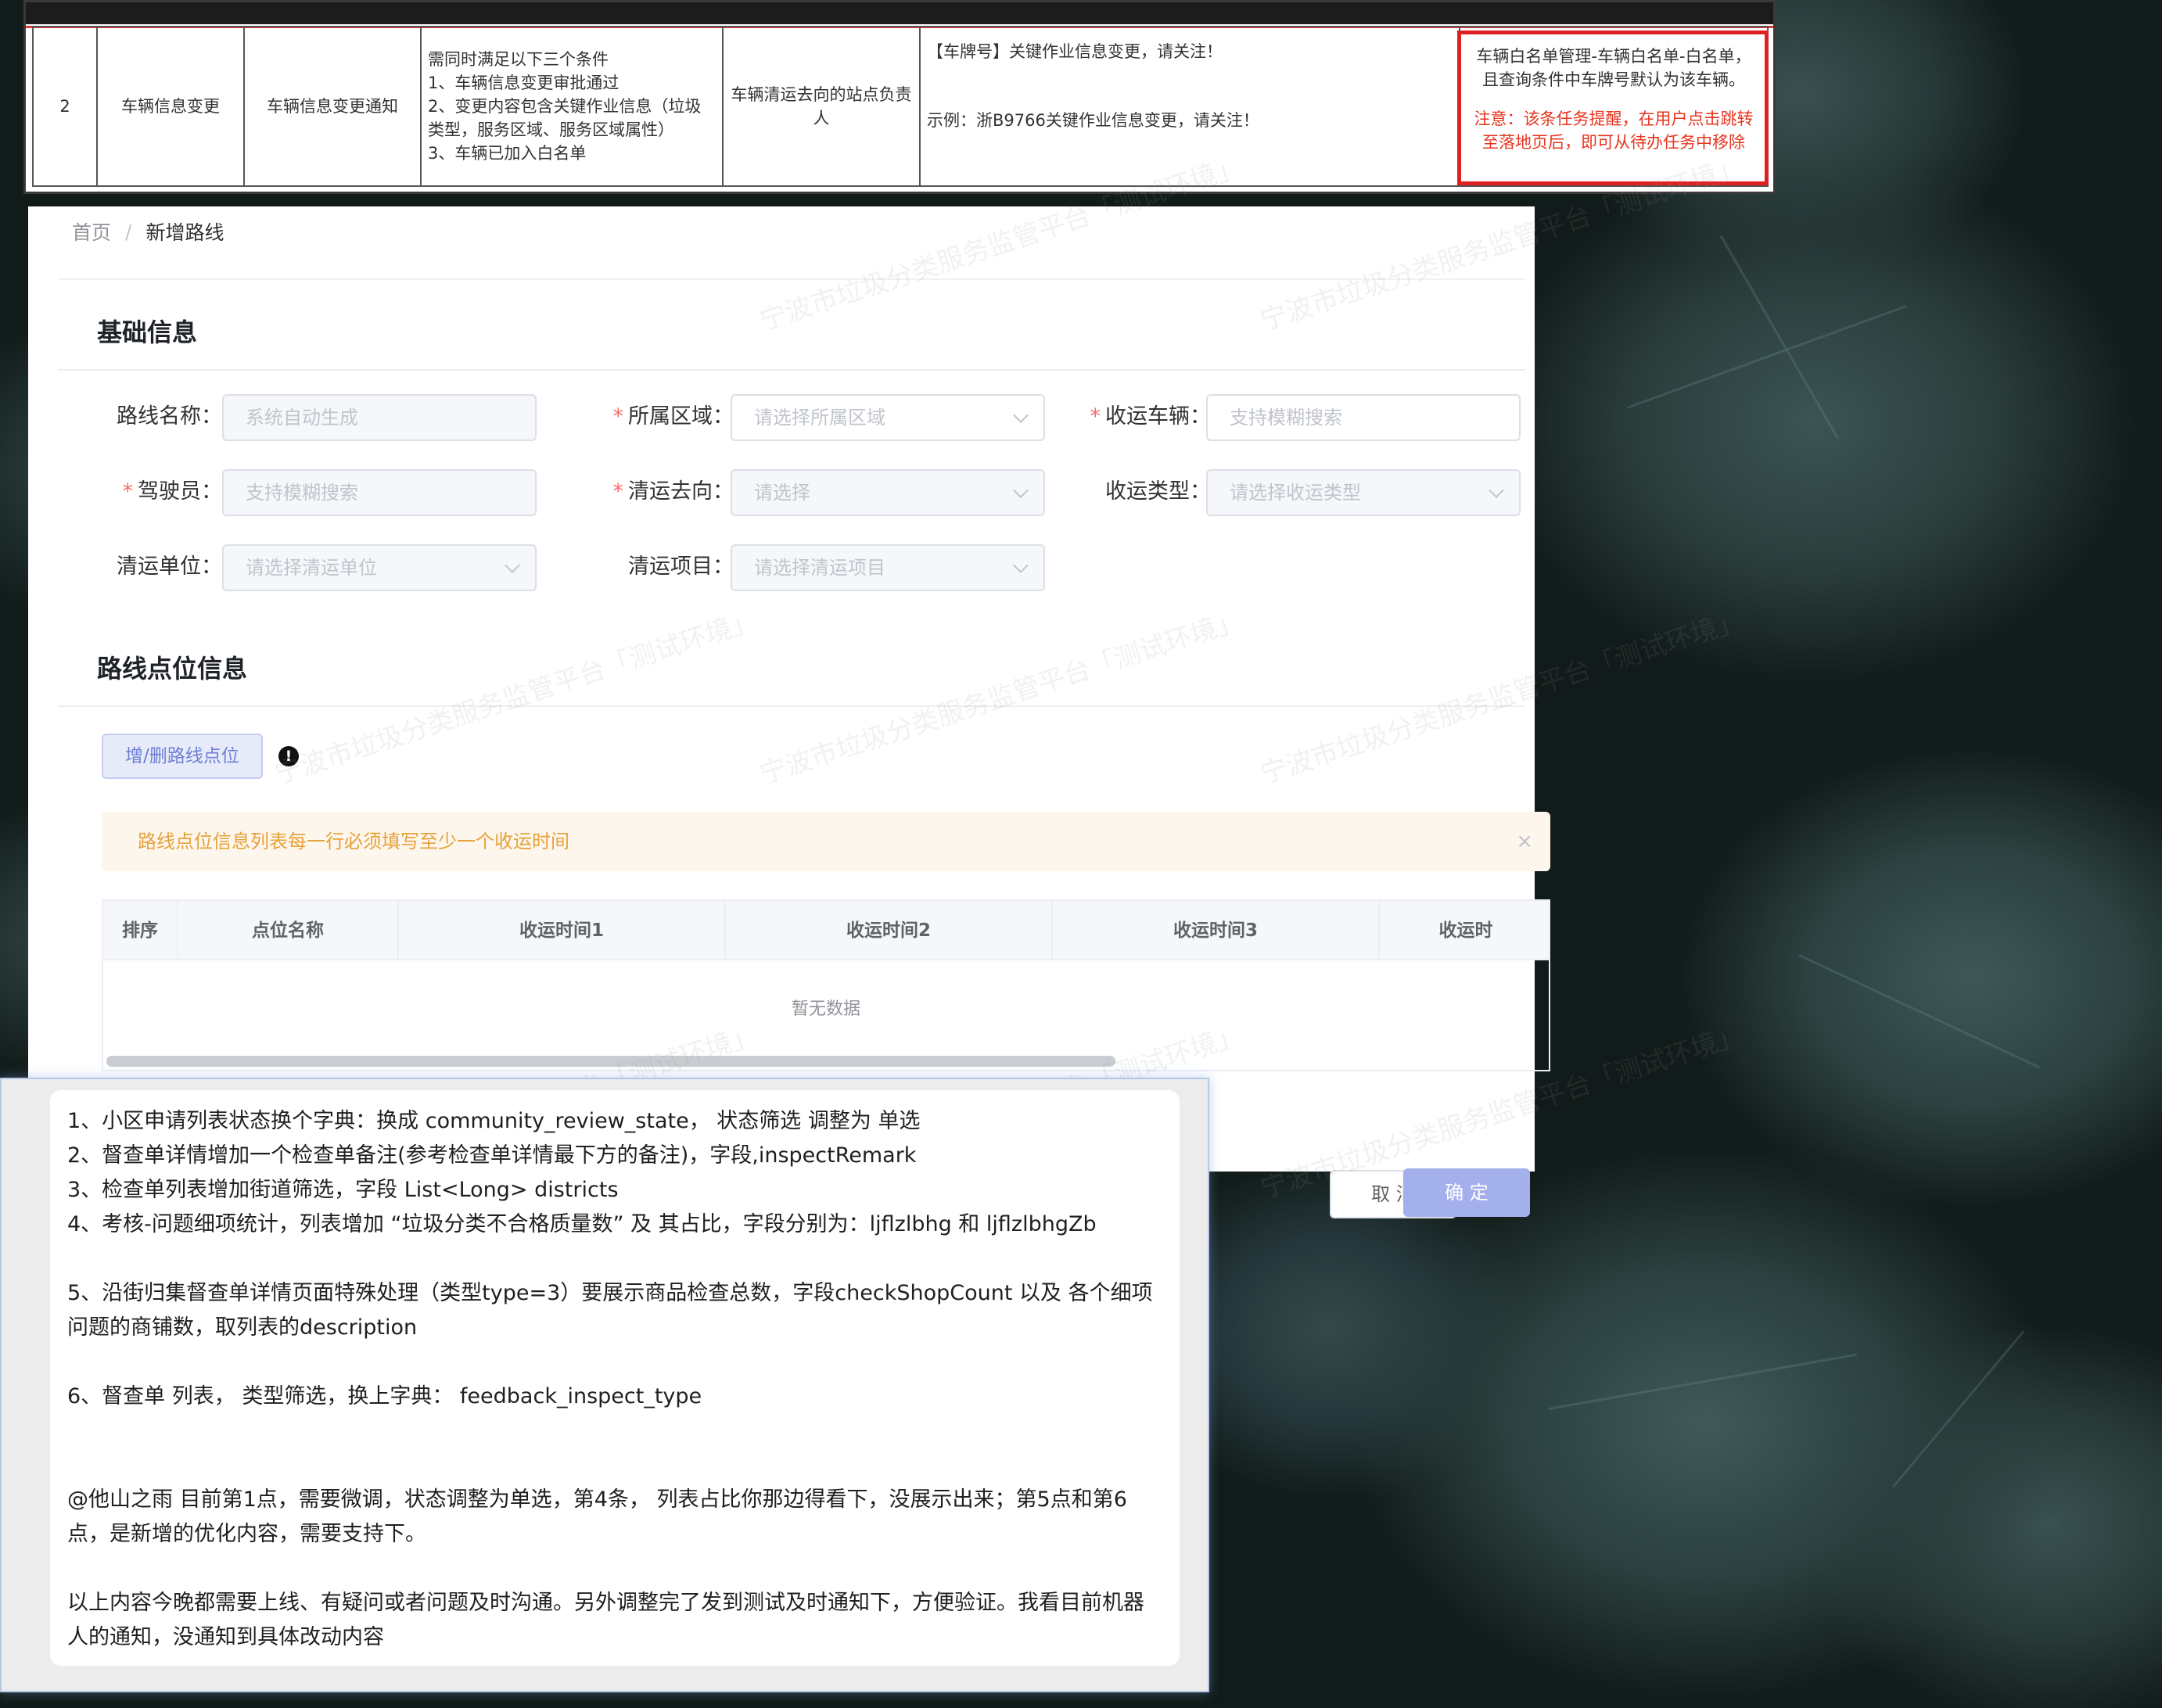 This screenshot has width=2162, height=1708. I want to click on row-category: 车辆信息变更, so click(172, 106).